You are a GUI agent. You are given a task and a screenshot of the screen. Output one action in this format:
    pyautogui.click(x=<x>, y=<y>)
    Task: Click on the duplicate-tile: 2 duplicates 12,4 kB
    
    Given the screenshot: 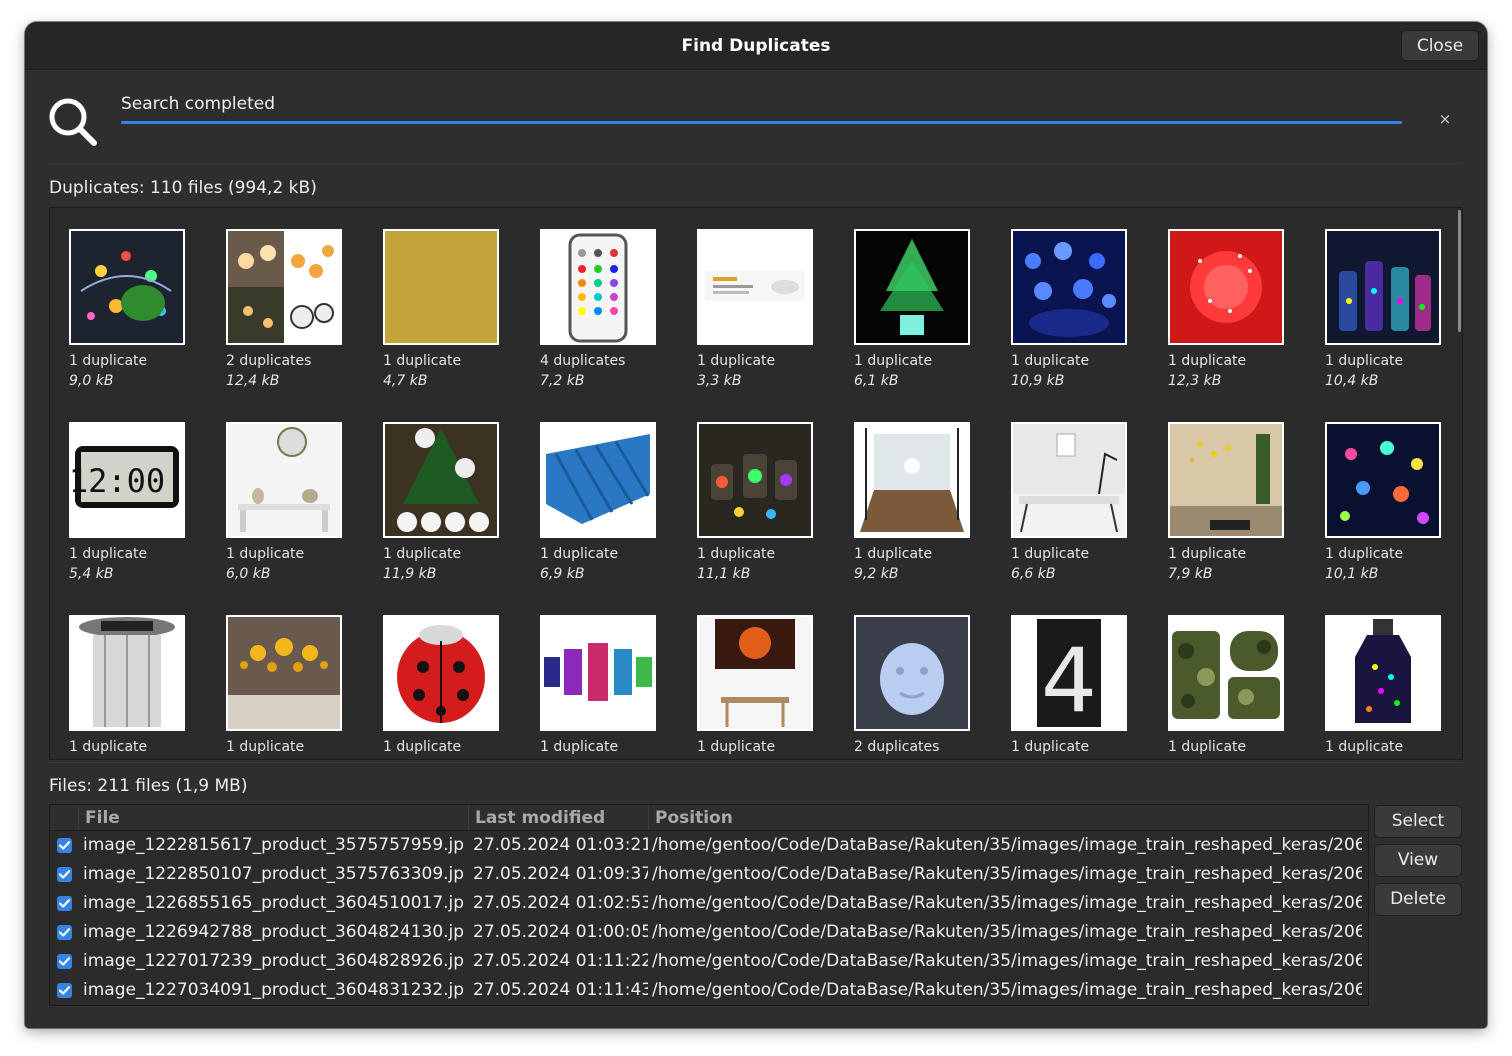 What is the action you would take?
    pyautogui.click(x=274, y=298)
    